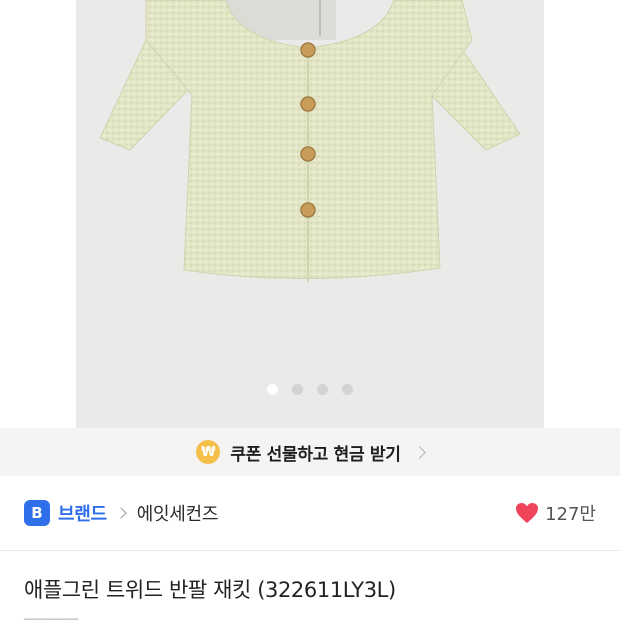 The width and height of the screenshot is (620, 620). What do you see at coordinates (310, 513) in the screenshot?
I see `brand-row: B 브랜드 에잇세컨즈 127만` at bounding box center [310, 513].